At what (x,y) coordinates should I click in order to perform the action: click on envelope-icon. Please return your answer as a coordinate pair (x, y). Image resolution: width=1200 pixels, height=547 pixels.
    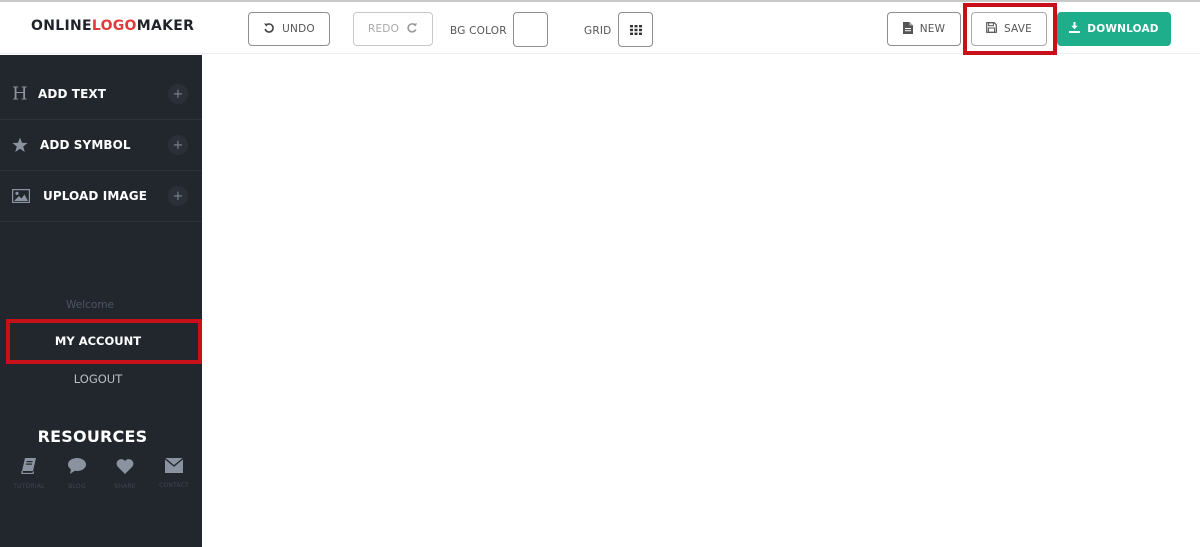
    Looking at the image, I should click on (174, 467).